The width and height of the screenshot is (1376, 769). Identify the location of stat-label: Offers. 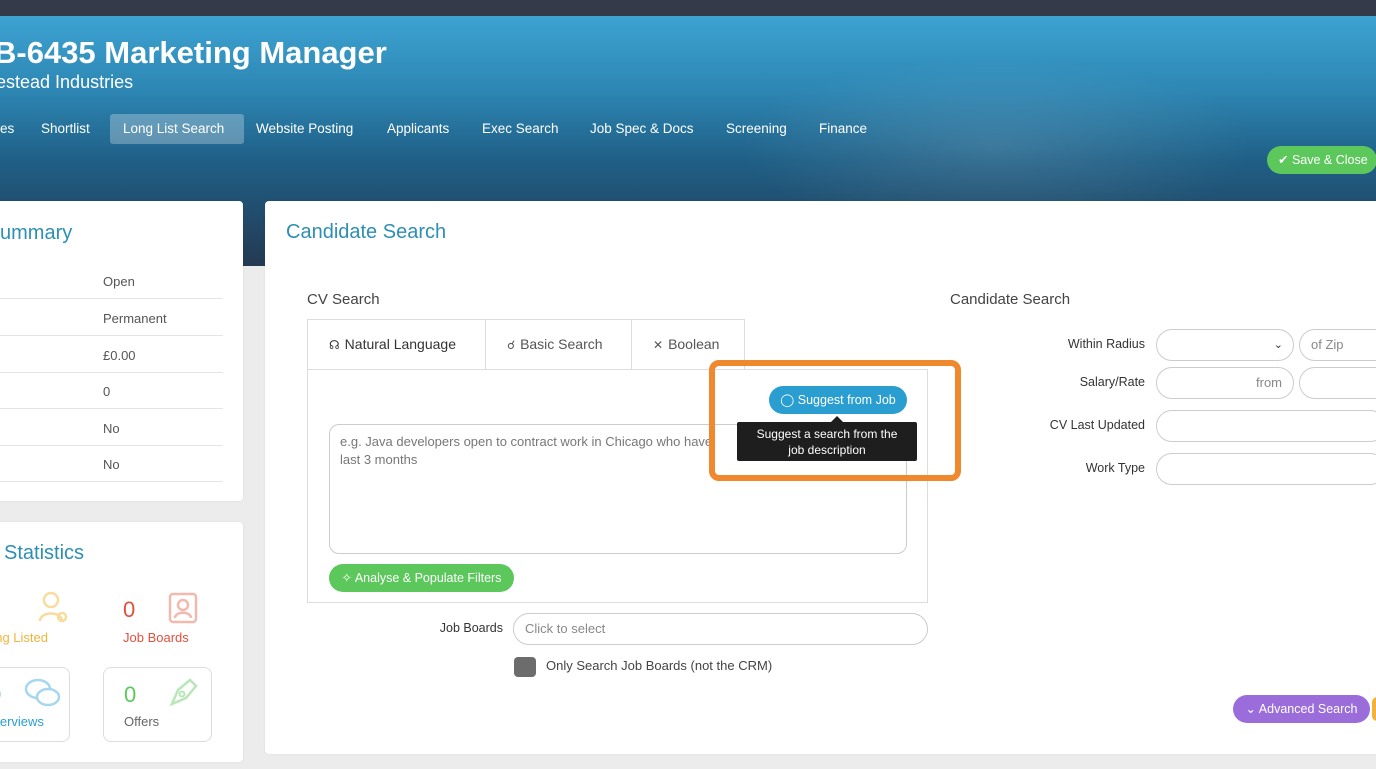
(142, 721).